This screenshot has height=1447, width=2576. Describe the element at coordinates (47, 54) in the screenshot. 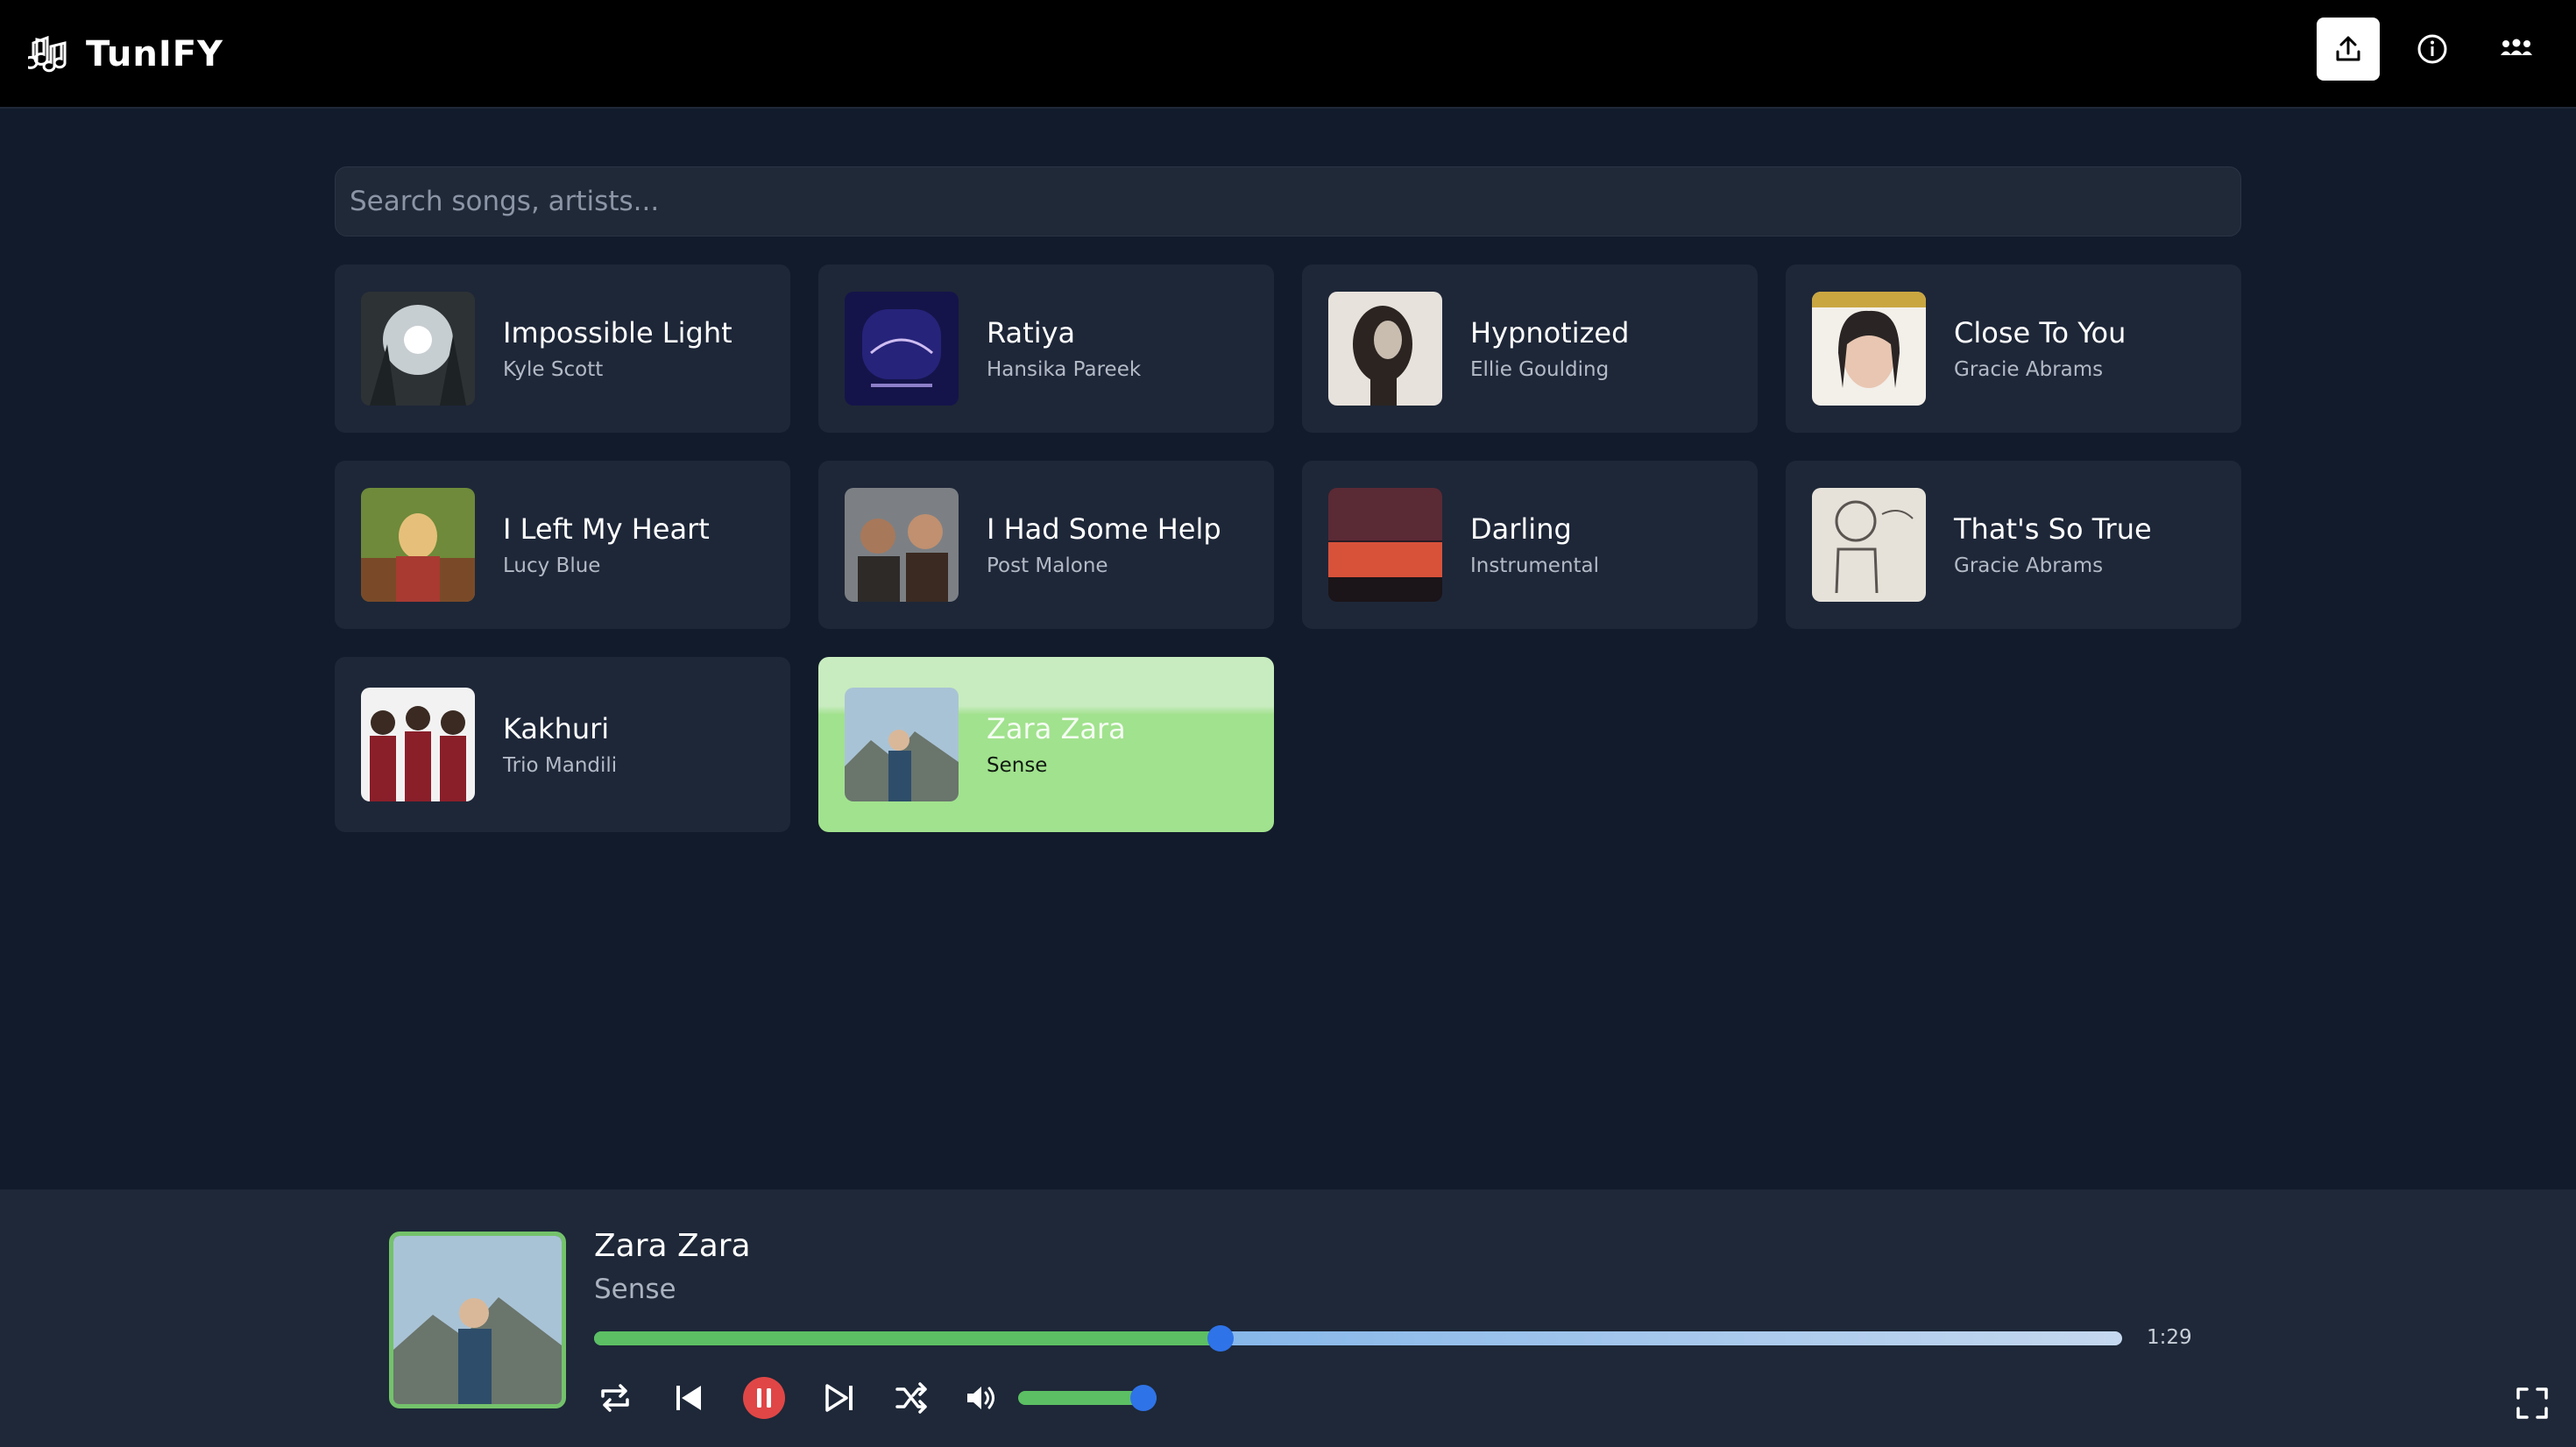

I see `music-note-icon` at that location.